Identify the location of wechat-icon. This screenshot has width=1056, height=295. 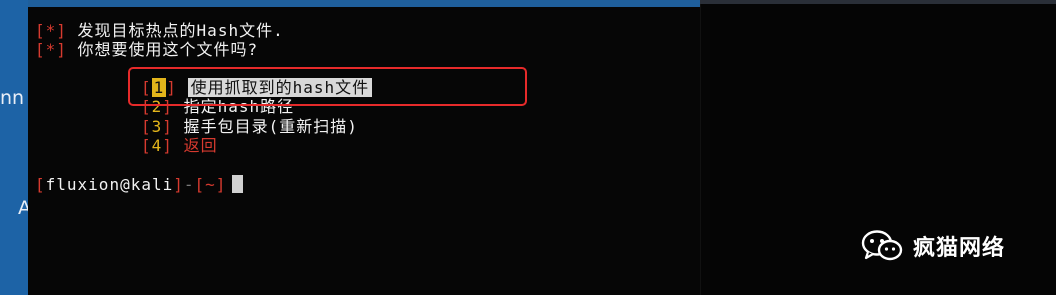
(882, 245).